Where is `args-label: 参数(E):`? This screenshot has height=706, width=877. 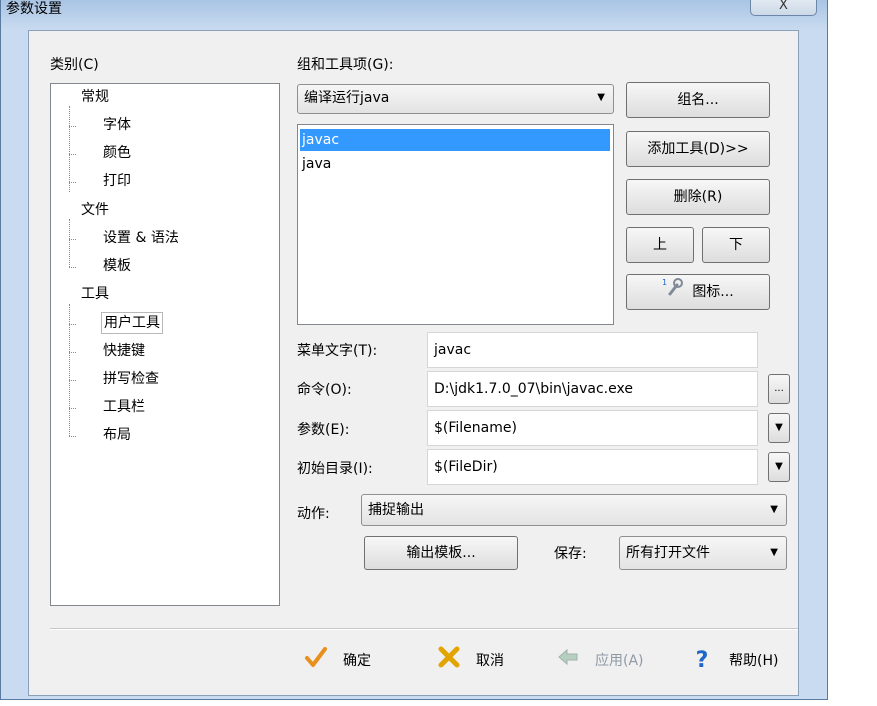 args-label: 参数(E): is located at coordinates (323, 430).